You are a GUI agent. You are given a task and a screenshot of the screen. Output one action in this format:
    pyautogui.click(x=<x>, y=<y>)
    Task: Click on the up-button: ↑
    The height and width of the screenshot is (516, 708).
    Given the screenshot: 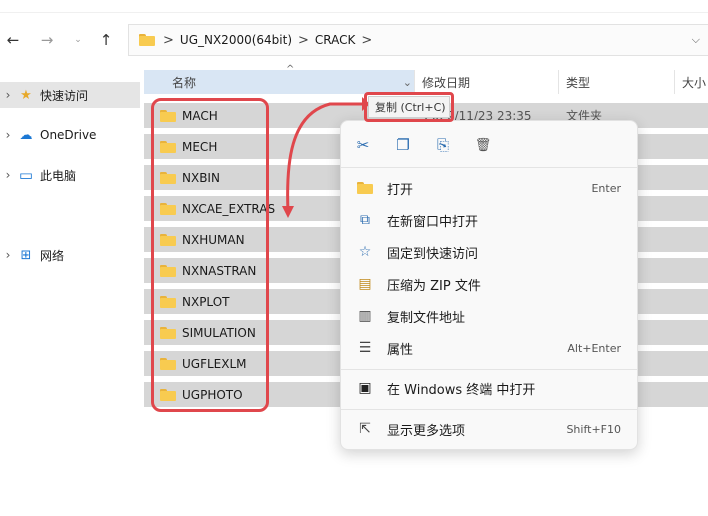 What is the action you would take?
    pyautogui.click(x=106, y=40)
    